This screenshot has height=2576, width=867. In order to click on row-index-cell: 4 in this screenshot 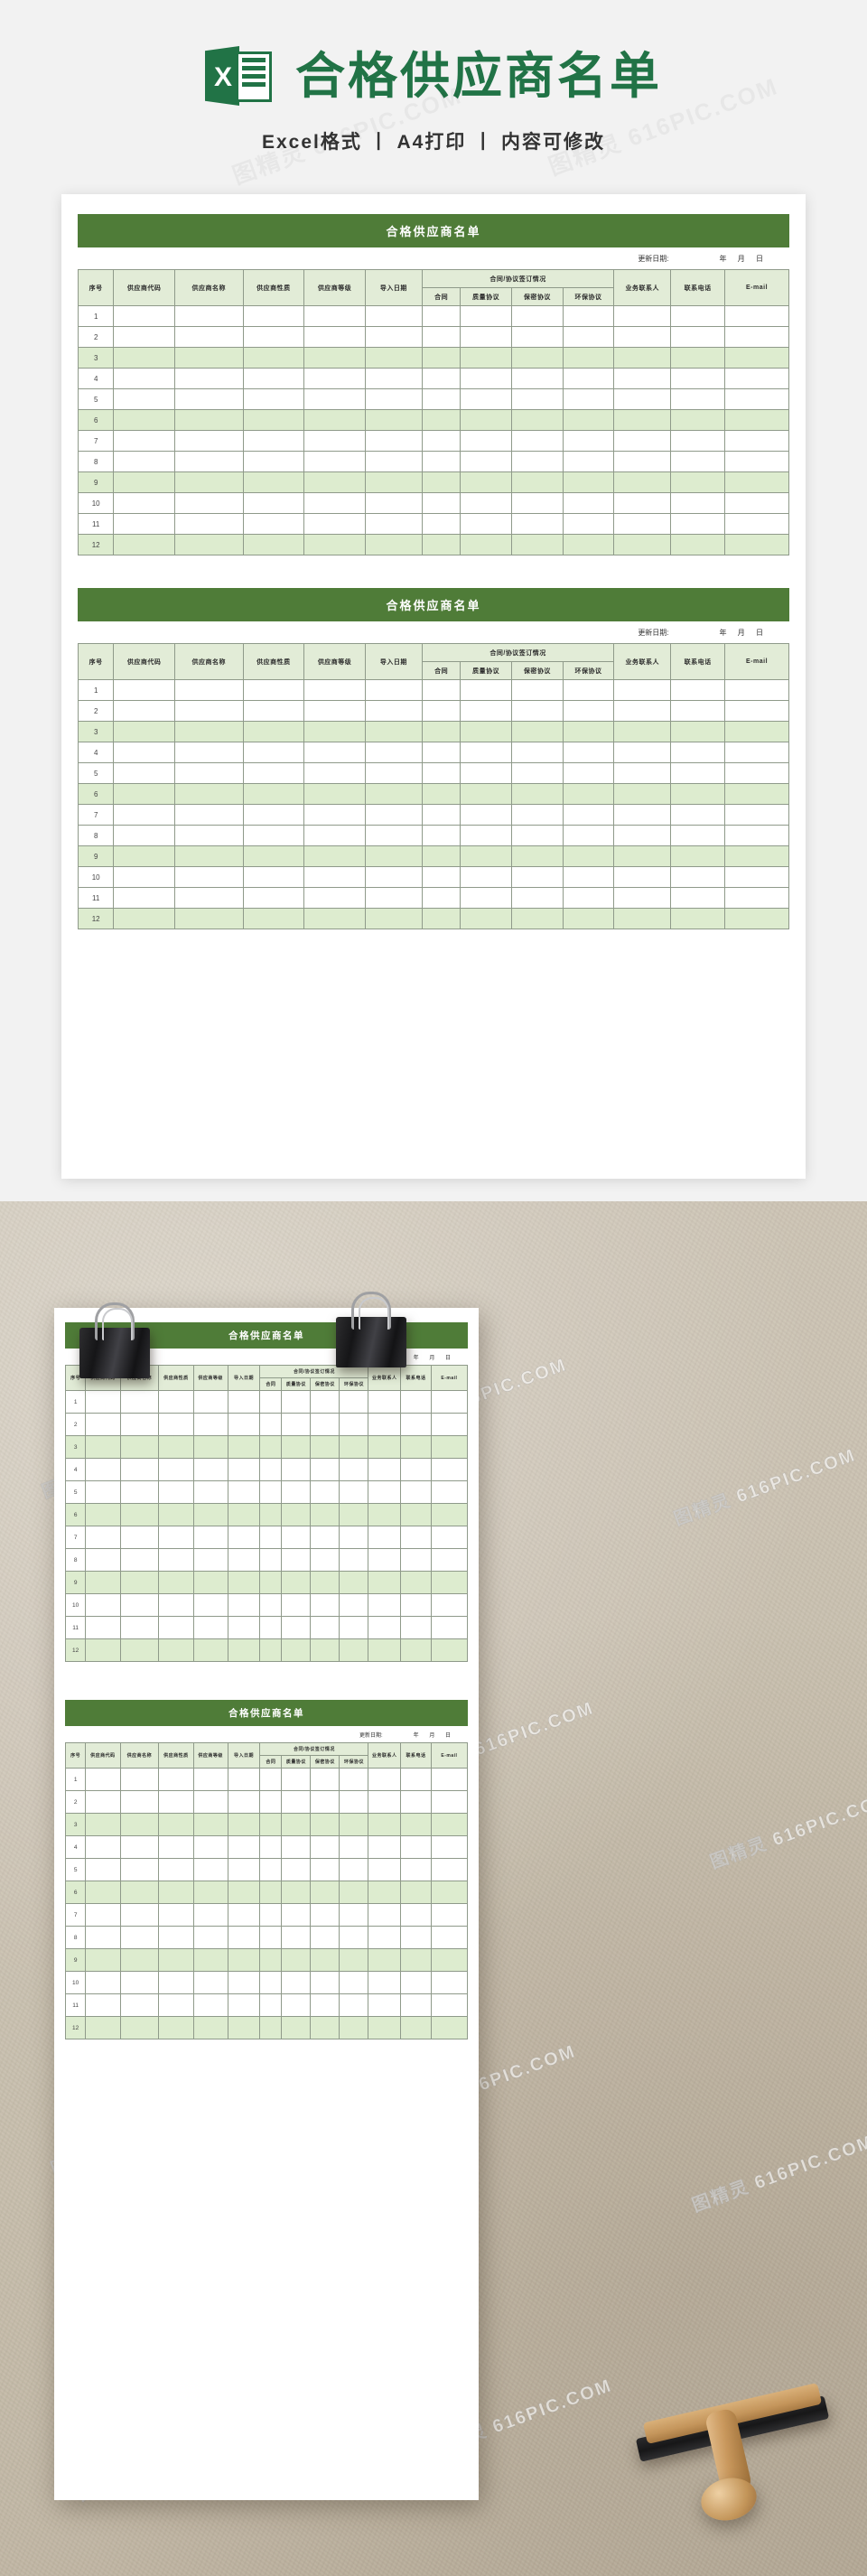, I will do `click(96, 752)`.